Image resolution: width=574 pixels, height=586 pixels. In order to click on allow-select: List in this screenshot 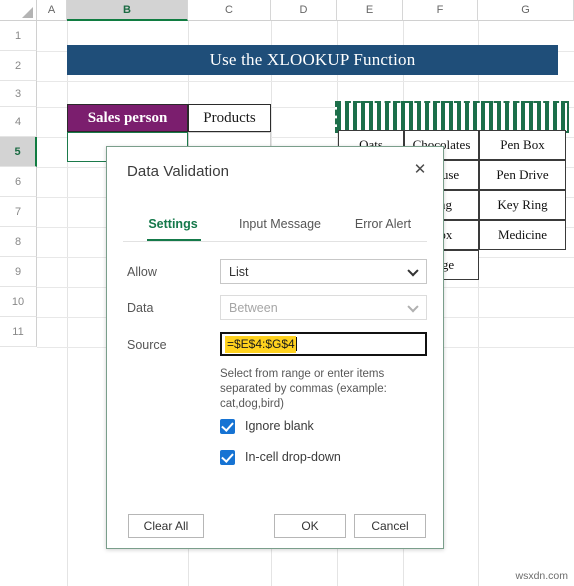, I will do `click(323, 271)`.